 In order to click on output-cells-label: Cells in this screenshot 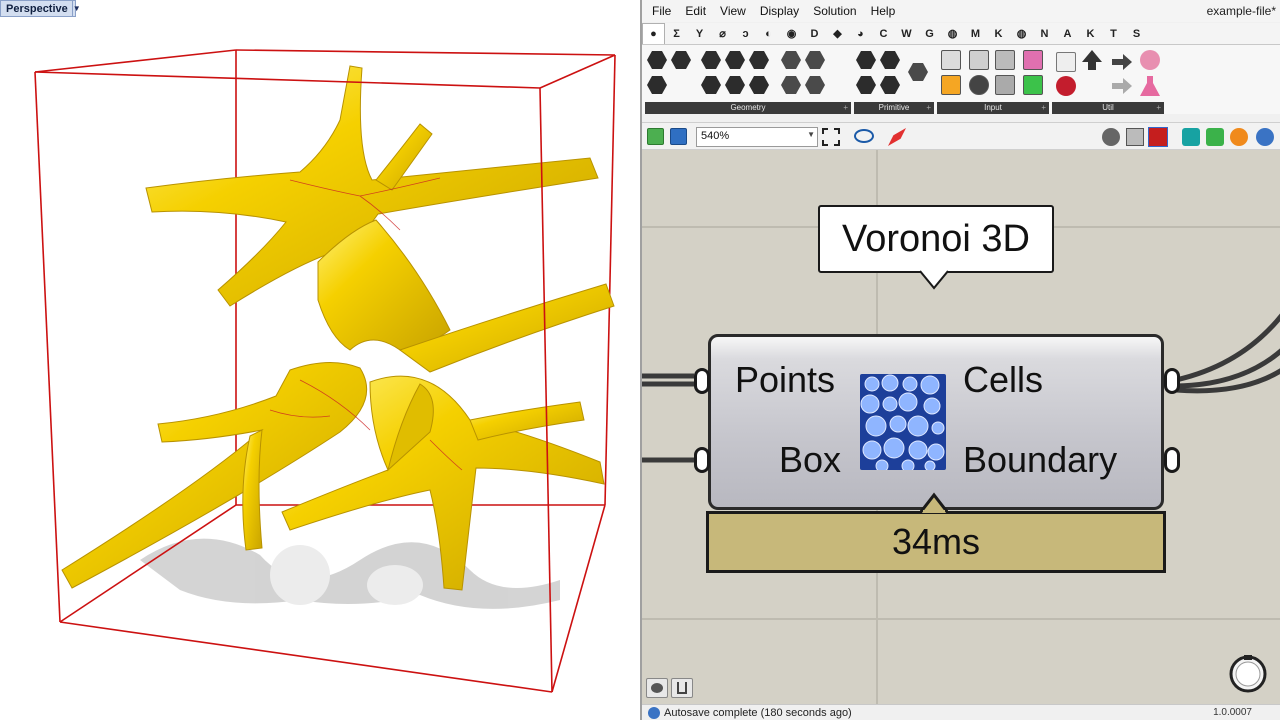, I will do `click(1003, 380)`.